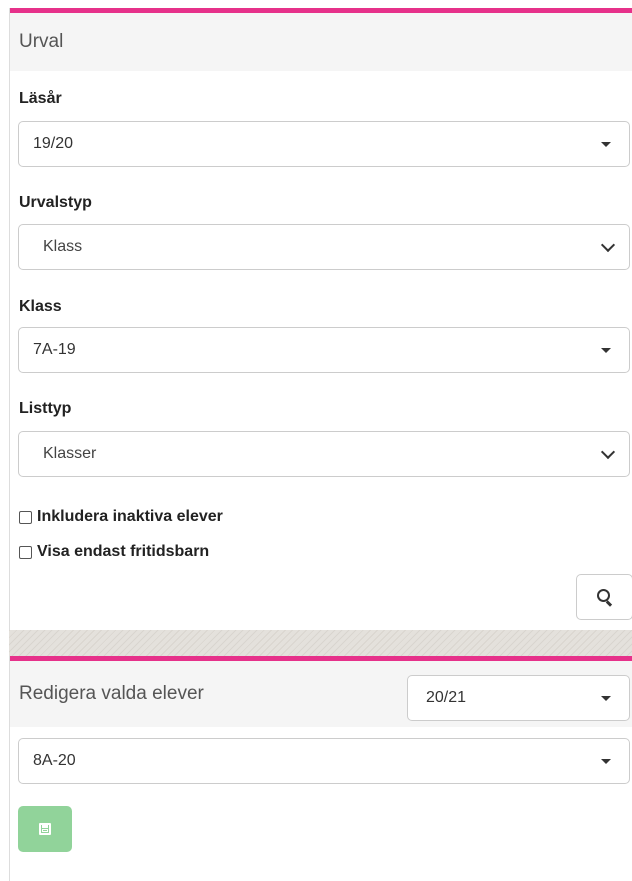 The height and width of the screenshot is (881, 632). What do you see at coordinates (324, 350) in the screenshot?
I see `class-select: 7A-19` at bounding box center [324, 350].